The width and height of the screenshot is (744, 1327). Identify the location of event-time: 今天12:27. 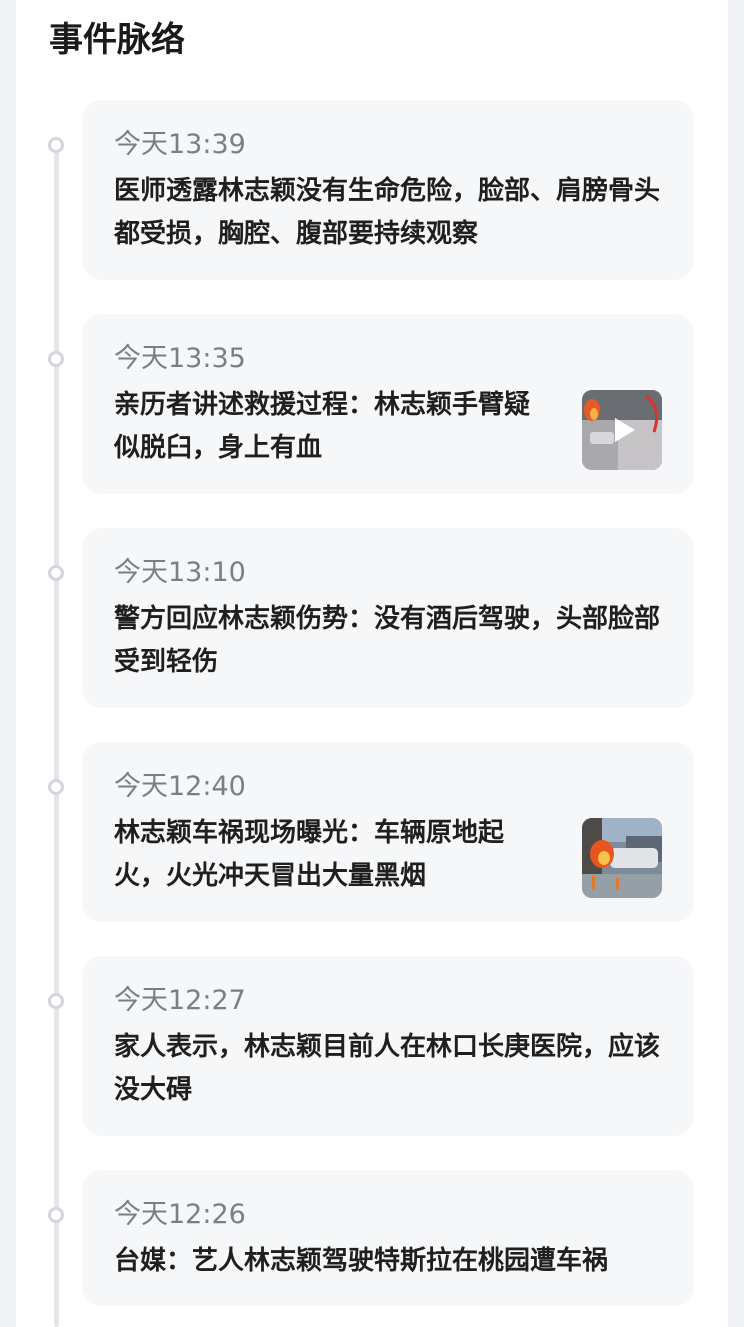
(180, 1000).